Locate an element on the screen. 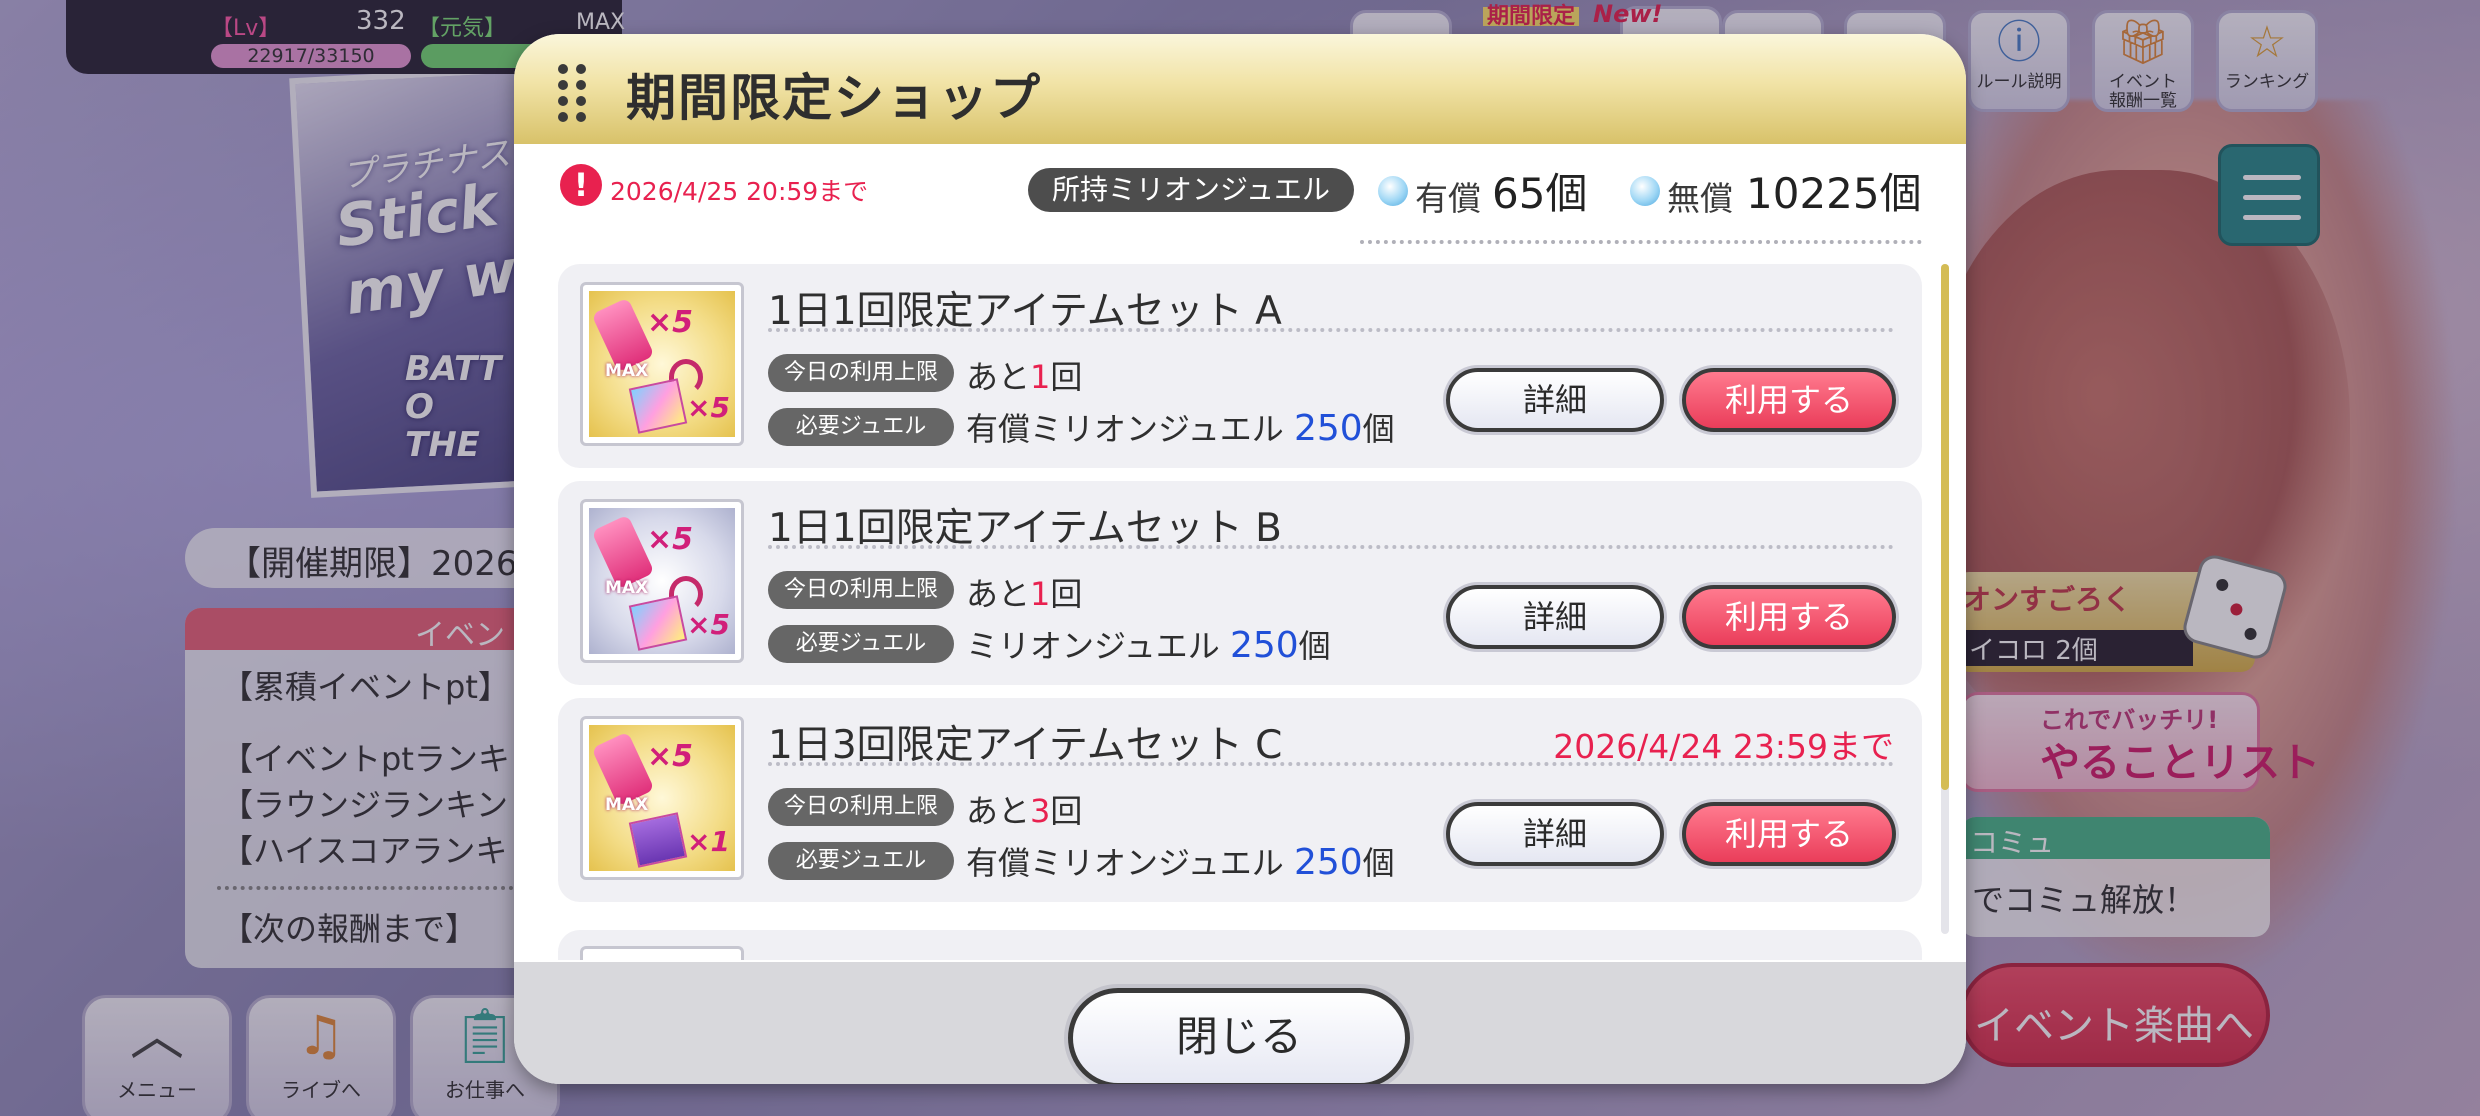  dialog-title: 期間限定ショップ is located at coordinates (834, 98).